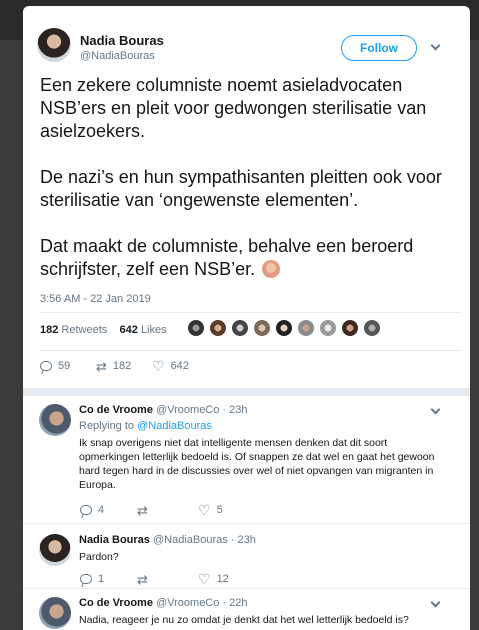 Image resolution: width=479 pixels, height=630 pixels. Describe the element at coordinates (179, 366) in the screenshot. I see `like-count: 642` at that location.